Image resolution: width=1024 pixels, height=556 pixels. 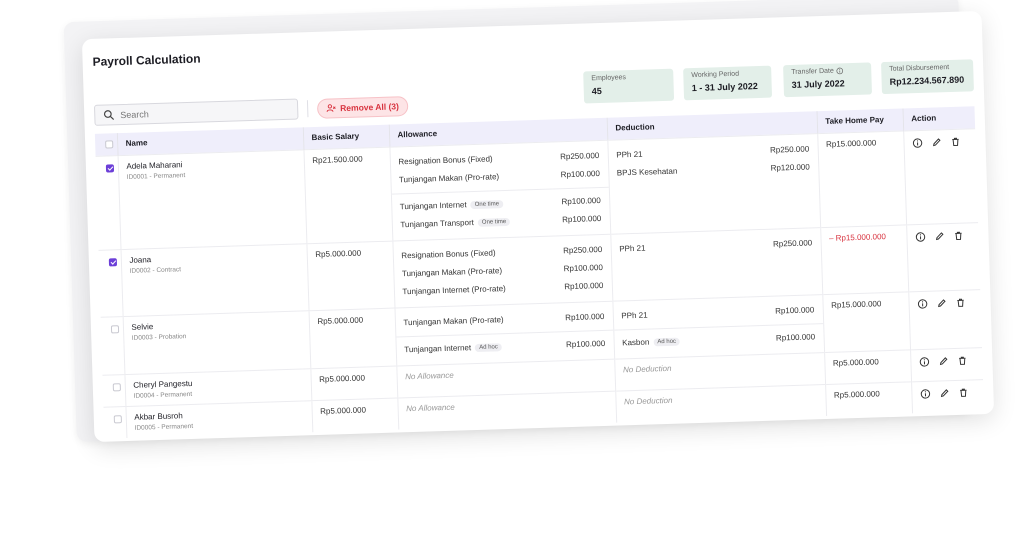 I want to click on employee-id: ID0001 - Permanent, so click(x=156, y=176).